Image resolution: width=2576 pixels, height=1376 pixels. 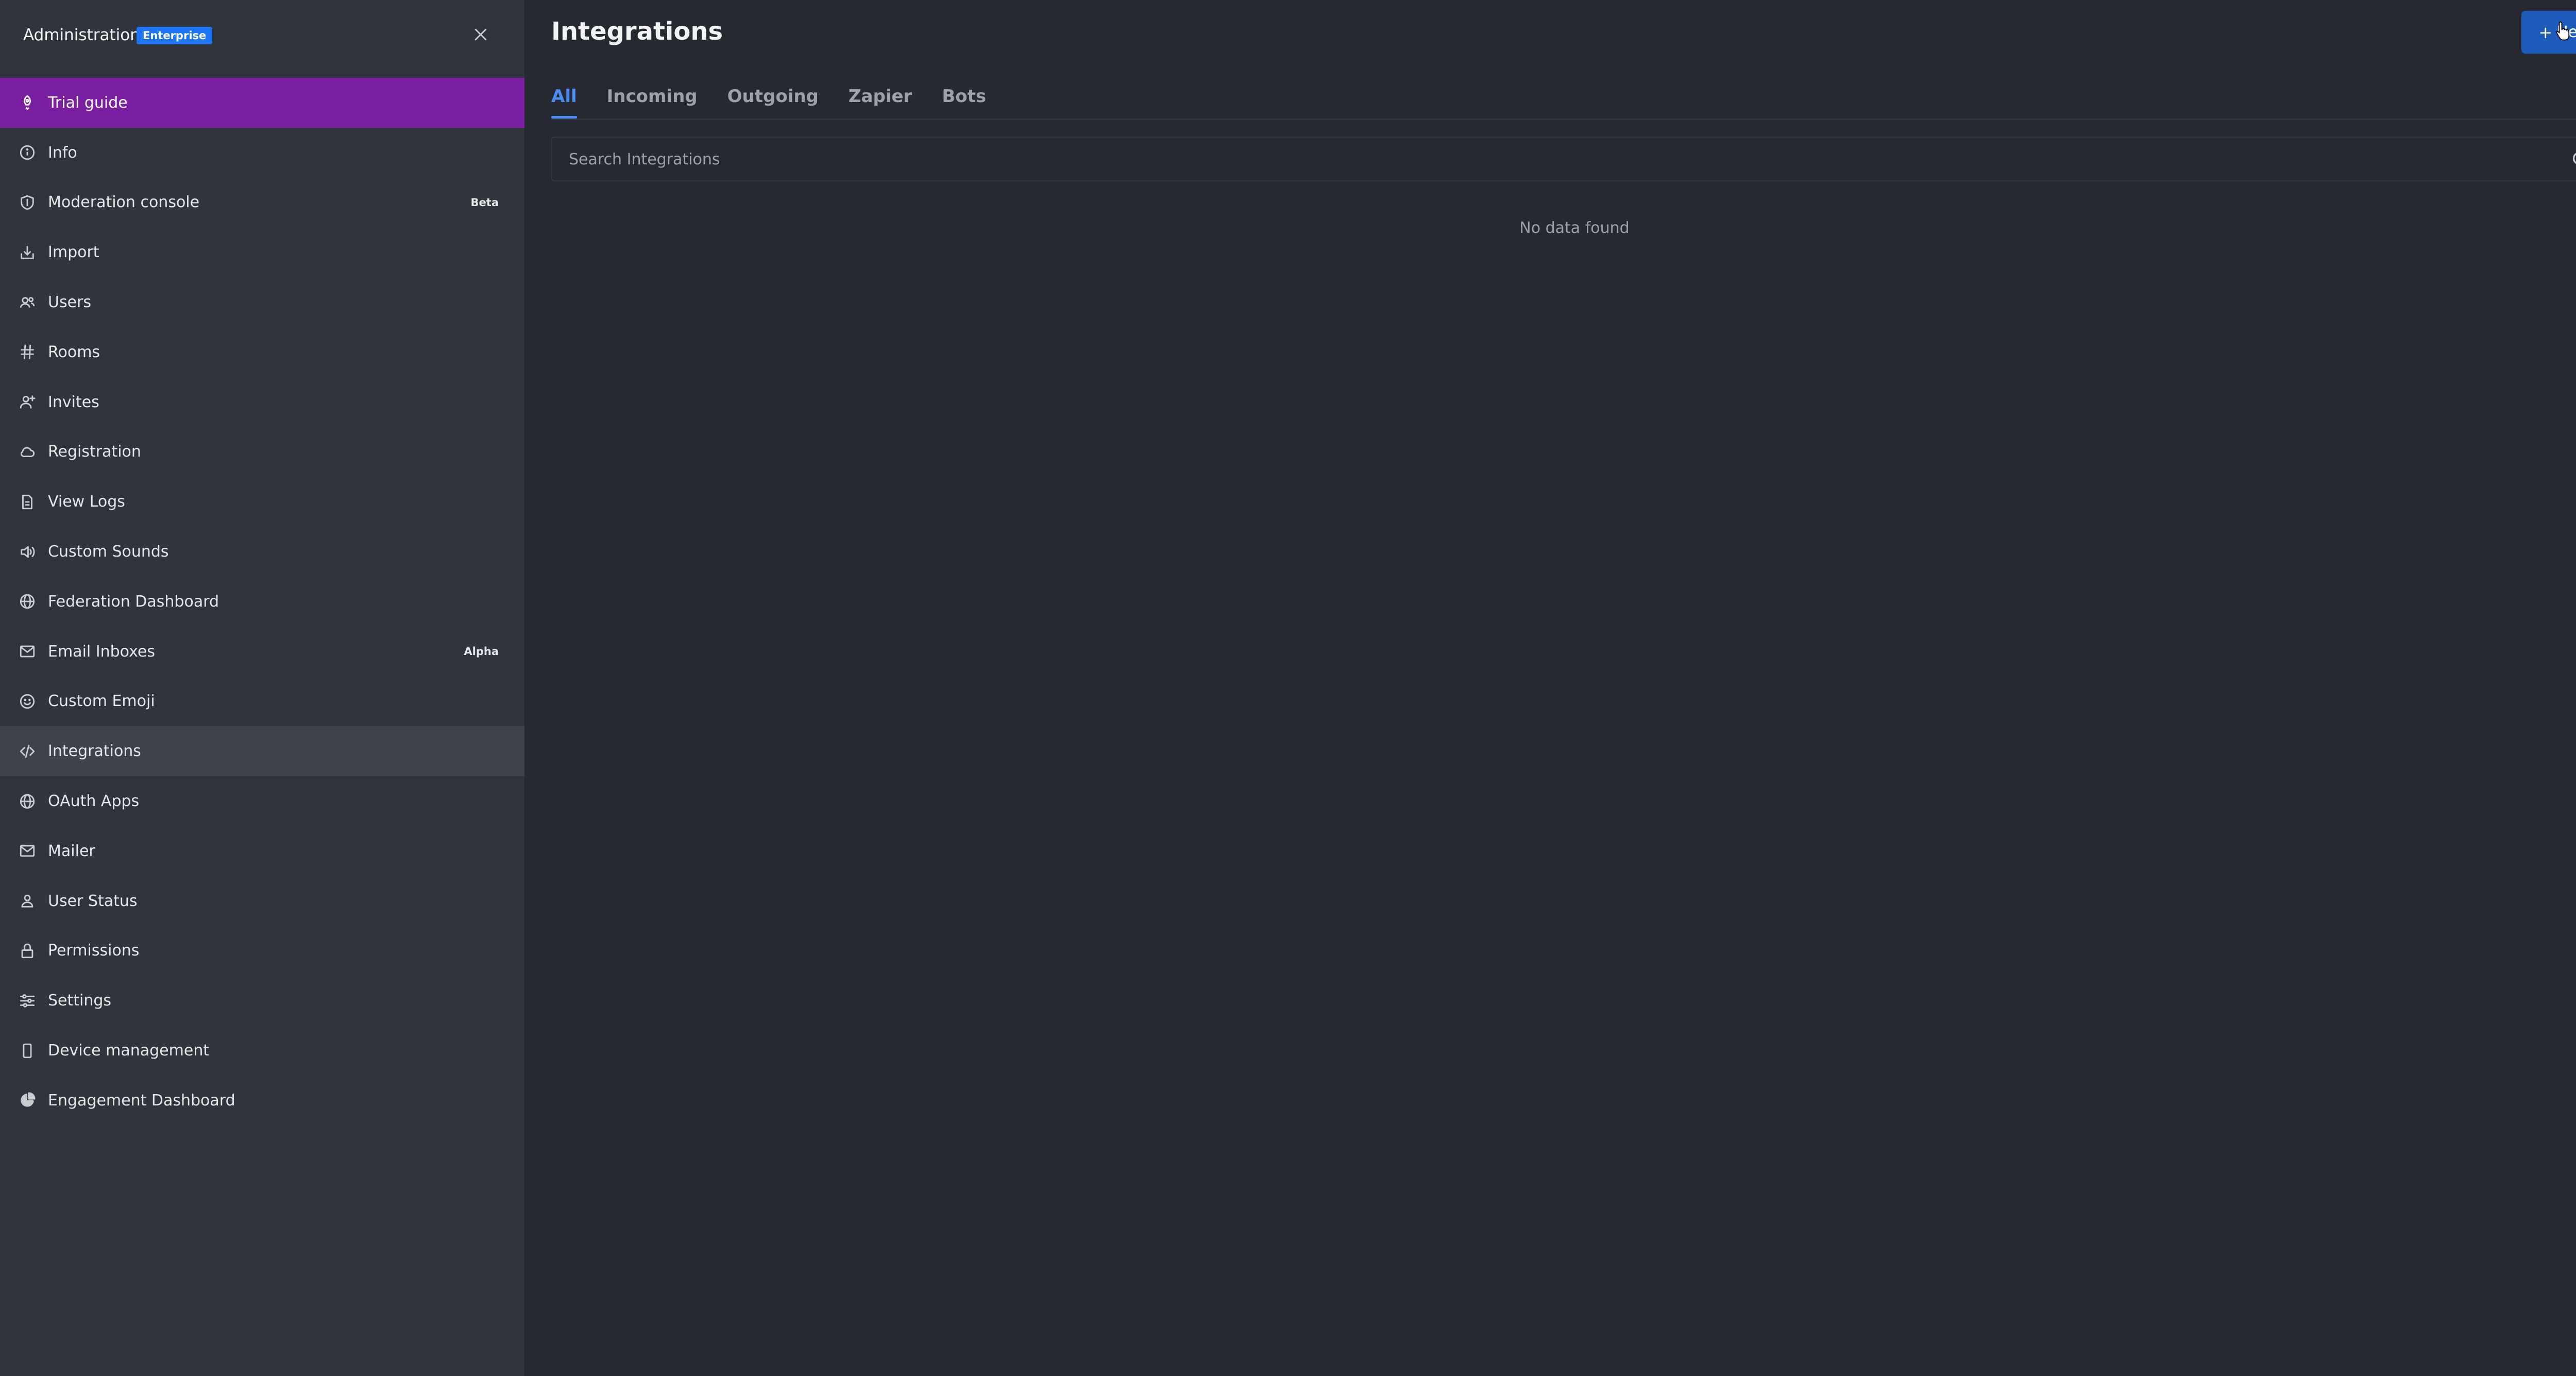 What do you see at coordinates (262, 402) in the screenshot?
I see `sidebar-item-invites: Invites` at bounding box center [262, 402].